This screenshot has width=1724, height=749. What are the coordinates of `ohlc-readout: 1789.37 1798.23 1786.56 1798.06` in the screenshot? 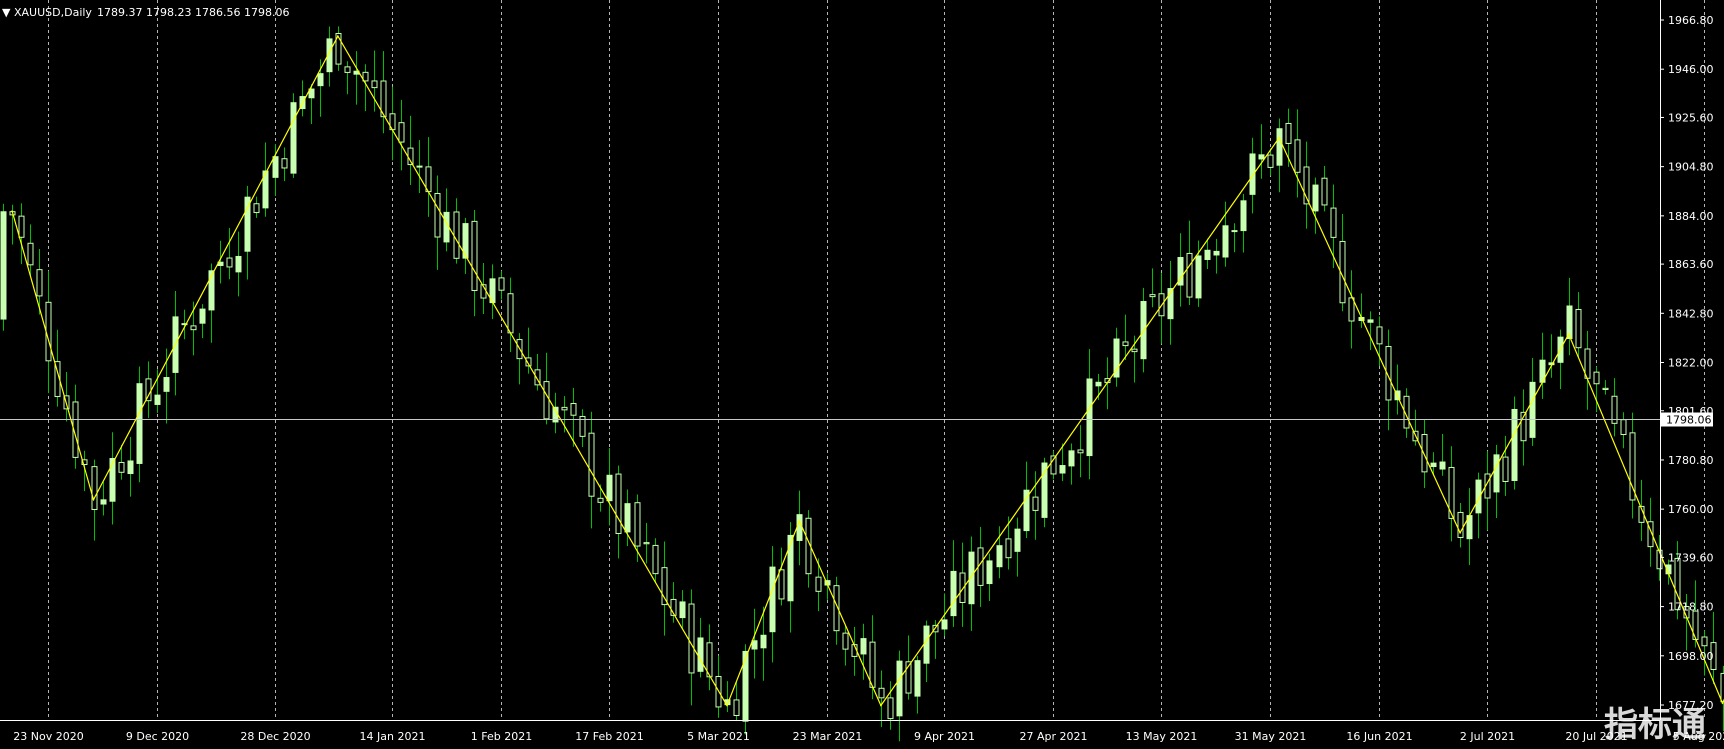 It's located at (193, 12).